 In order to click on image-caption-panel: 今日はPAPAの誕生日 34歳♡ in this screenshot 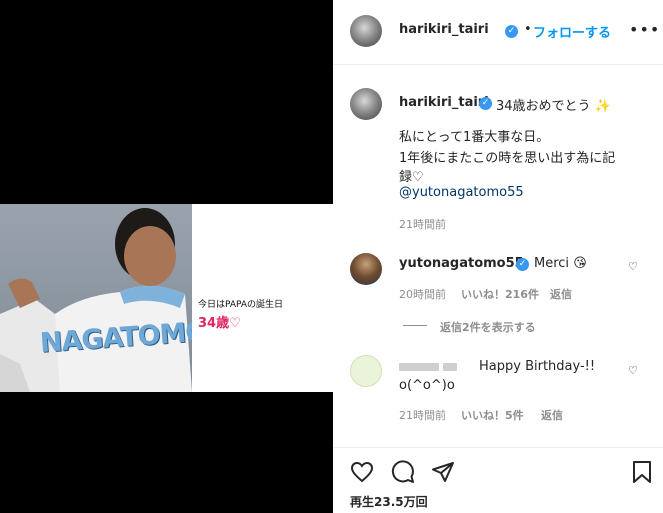, I will do `click(262, 298)`.